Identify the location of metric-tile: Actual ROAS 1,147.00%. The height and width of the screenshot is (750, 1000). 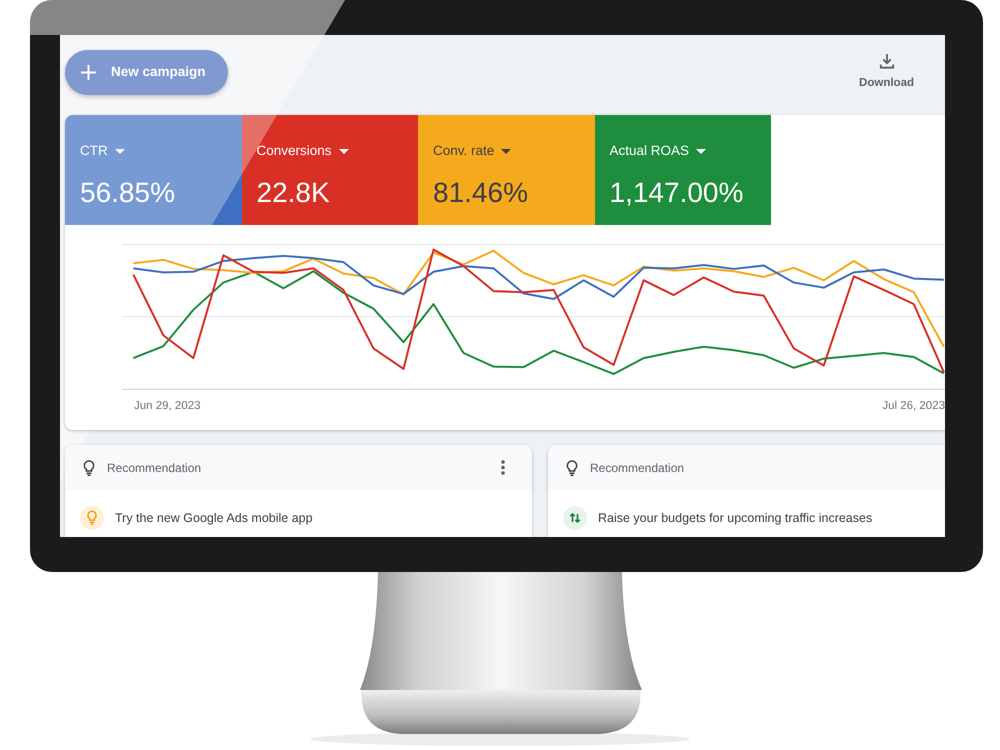
(682, 170).